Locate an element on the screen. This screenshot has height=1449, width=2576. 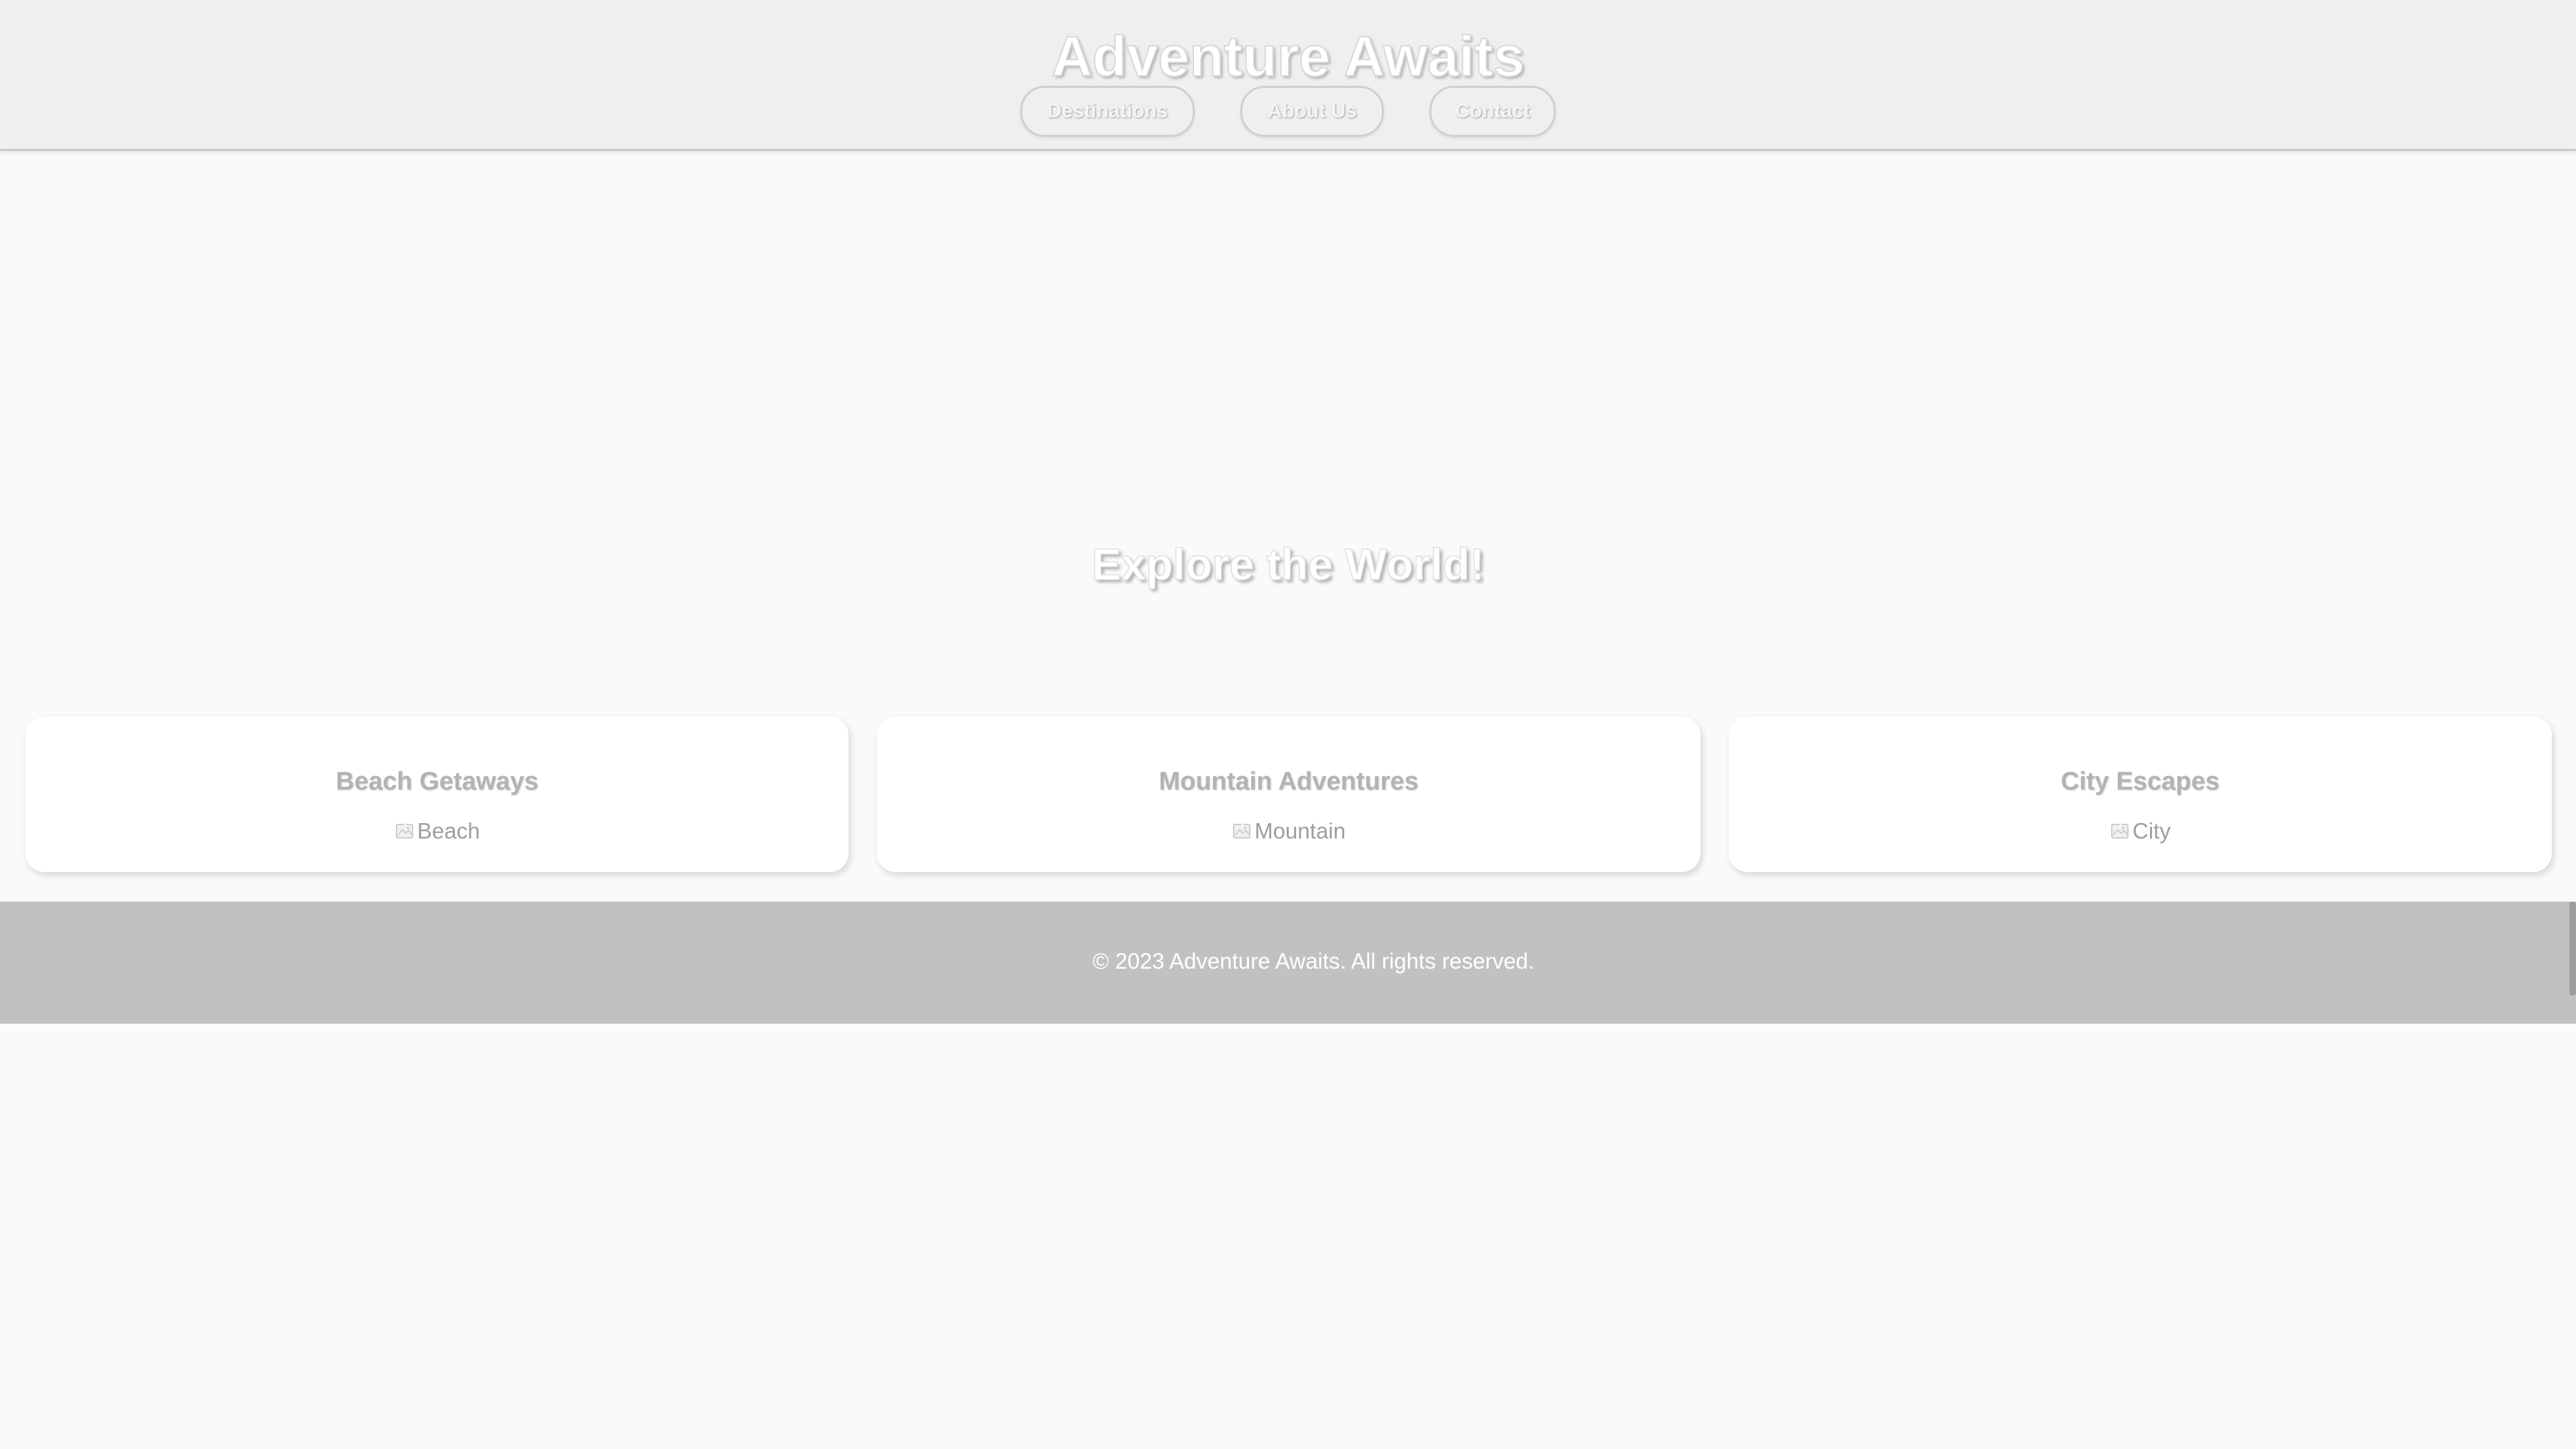
card-image-city: City is located at coordinates (2140, 831).